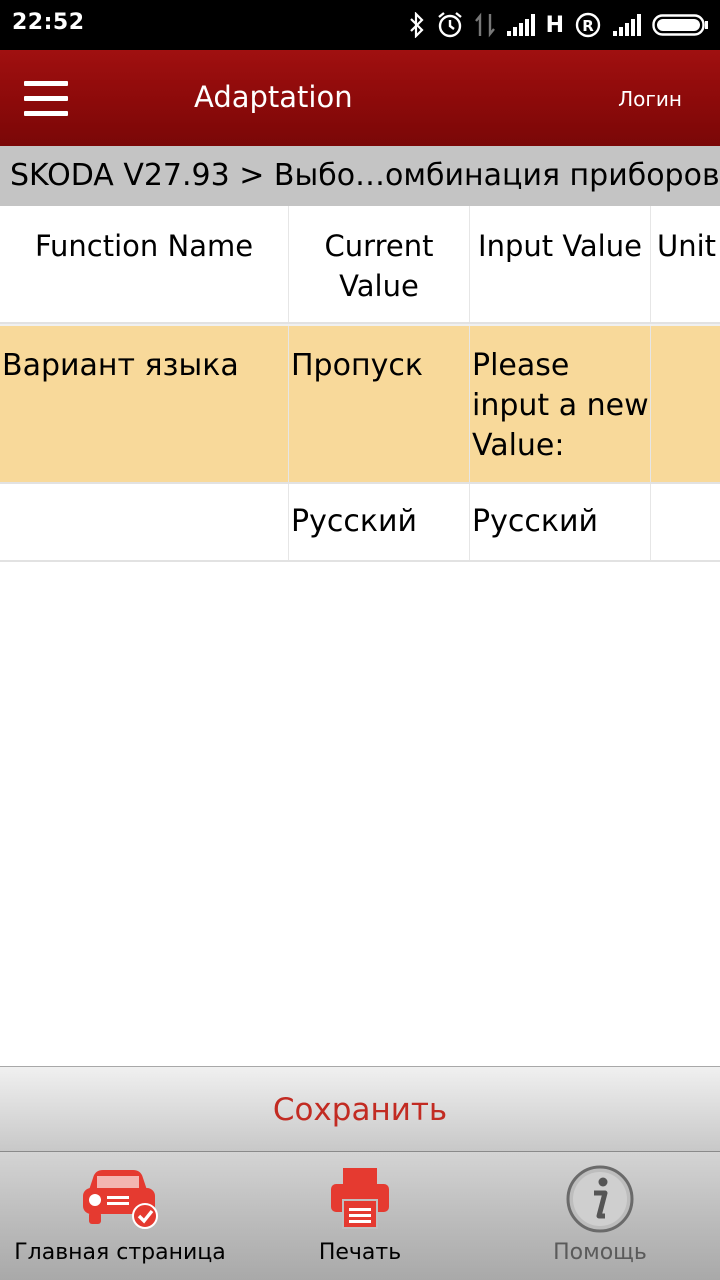 The image size is (720, 1280). Describe the element at coordinates (521, 25) in the screenshot. I see `signal-icon` at that location.